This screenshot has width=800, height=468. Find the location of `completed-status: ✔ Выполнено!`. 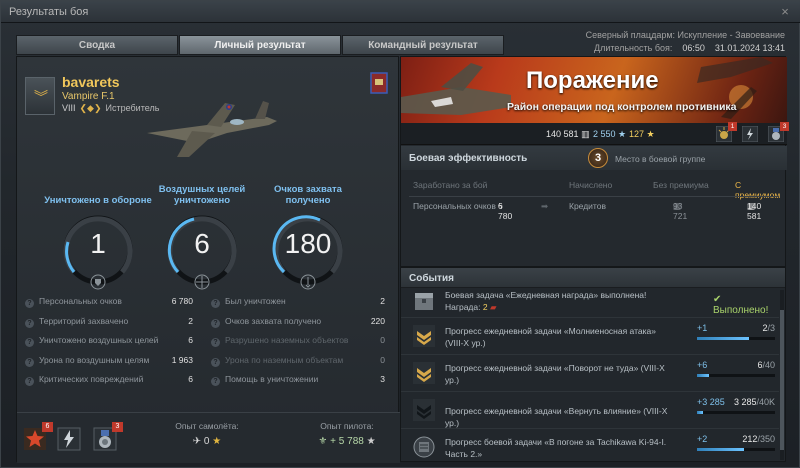

completed-status: ✔ Выполнено! is located at coordinates (741, 305).